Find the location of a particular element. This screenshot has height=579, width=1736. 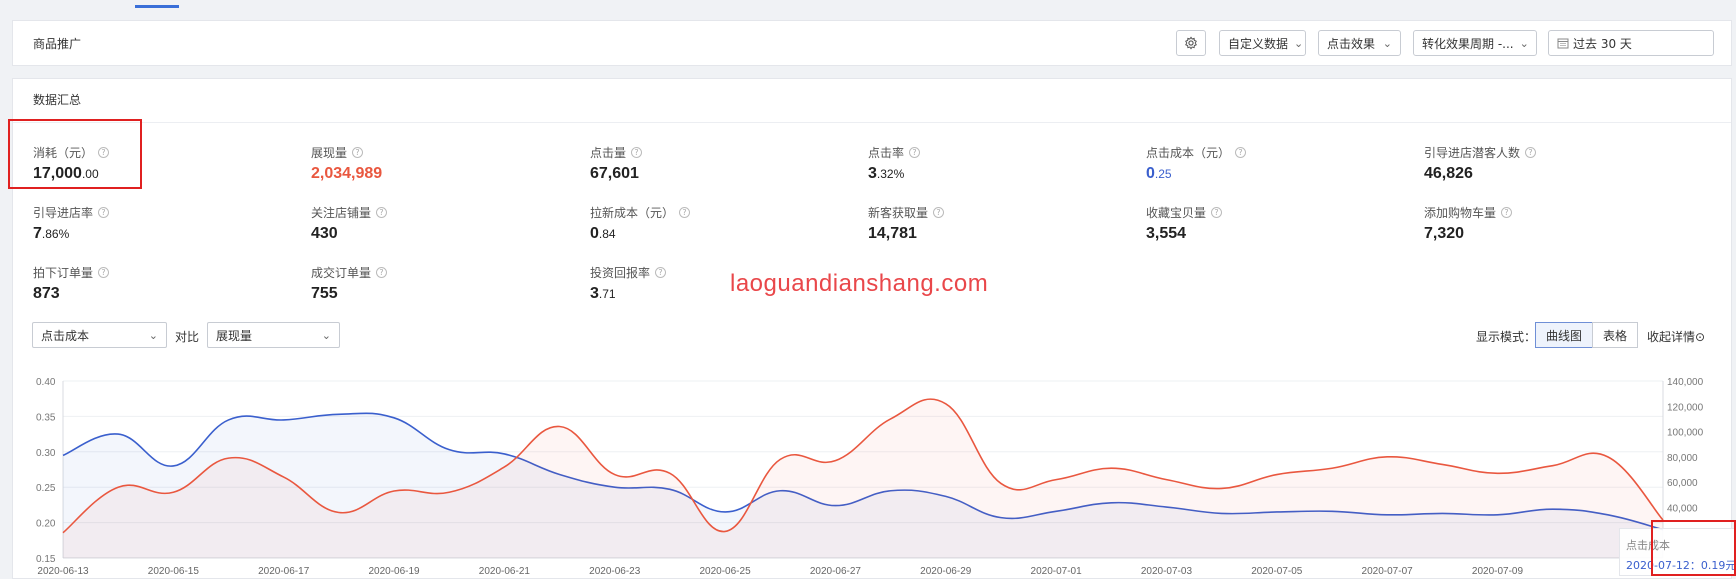

left-axis-tick: 0.15 is located at coordinates (46, 559).